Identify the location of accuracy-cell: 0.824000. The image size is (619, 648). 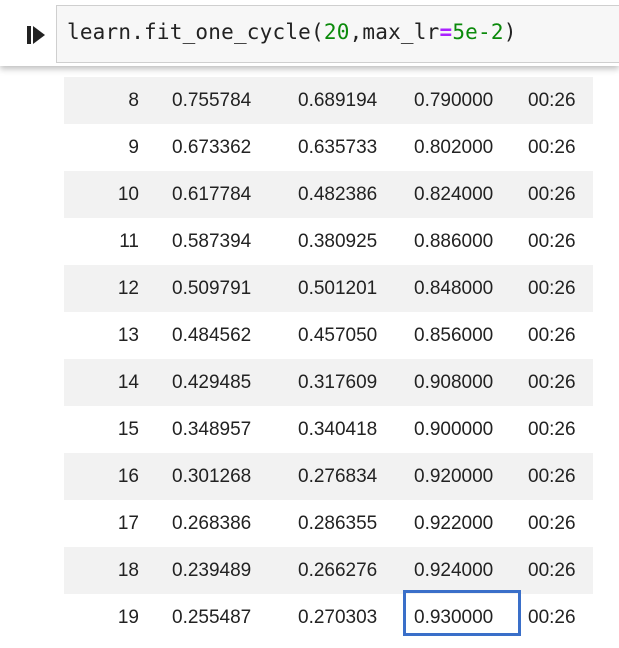
(454, 194).